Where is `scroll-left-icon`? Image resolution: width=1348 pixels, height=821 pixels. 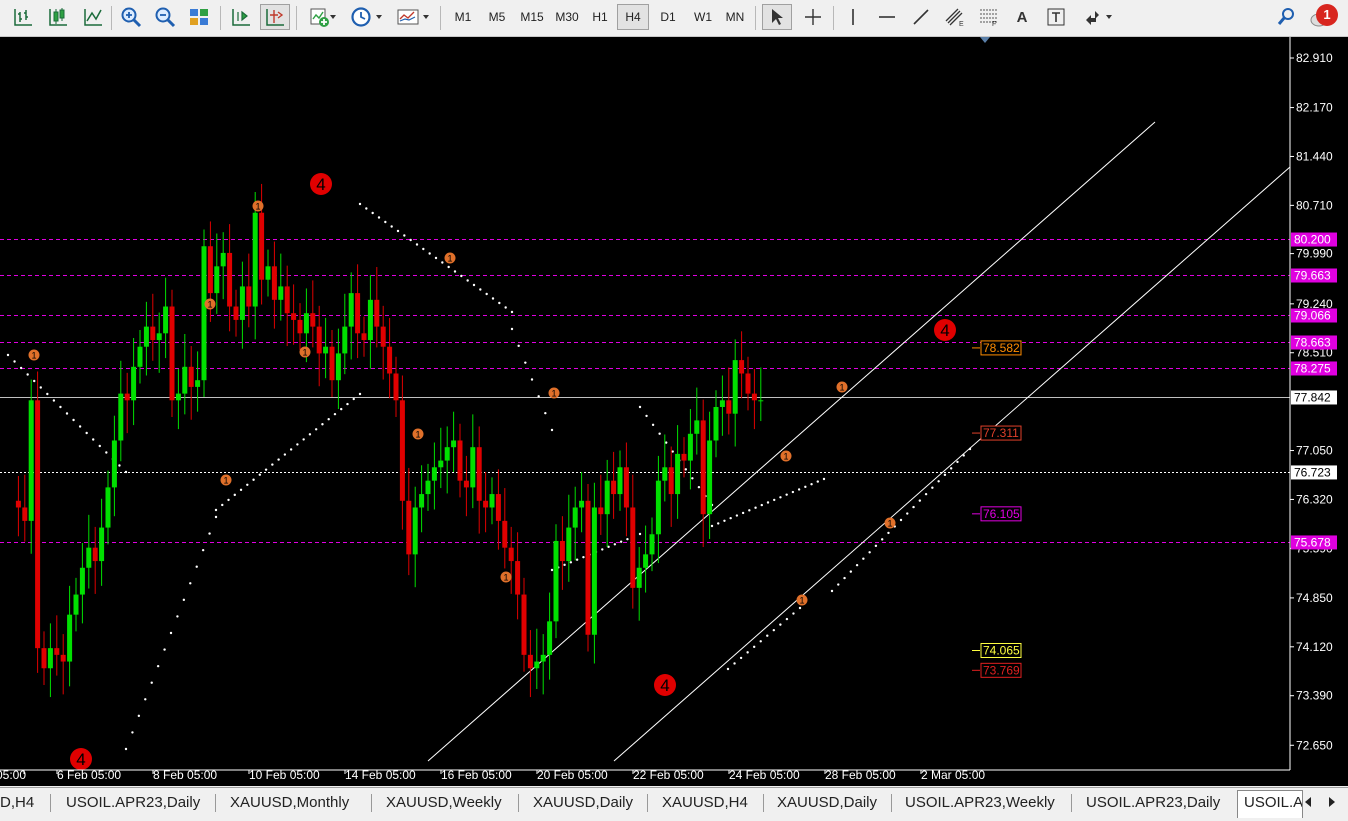
scroll-left-icon is located at coordinates (1308, 802).